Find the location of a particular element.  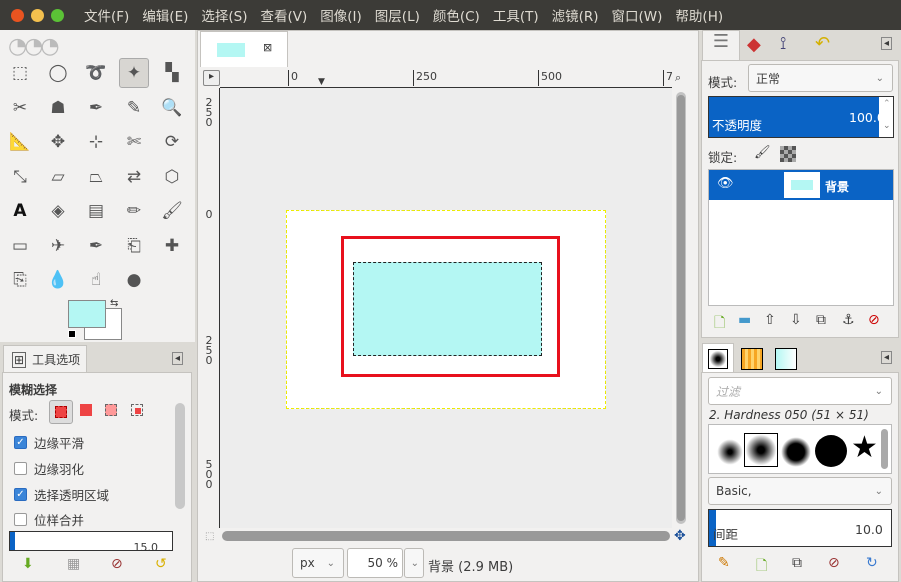

swap-colors-icon: ⇆ is located at coordinates (114, 303).